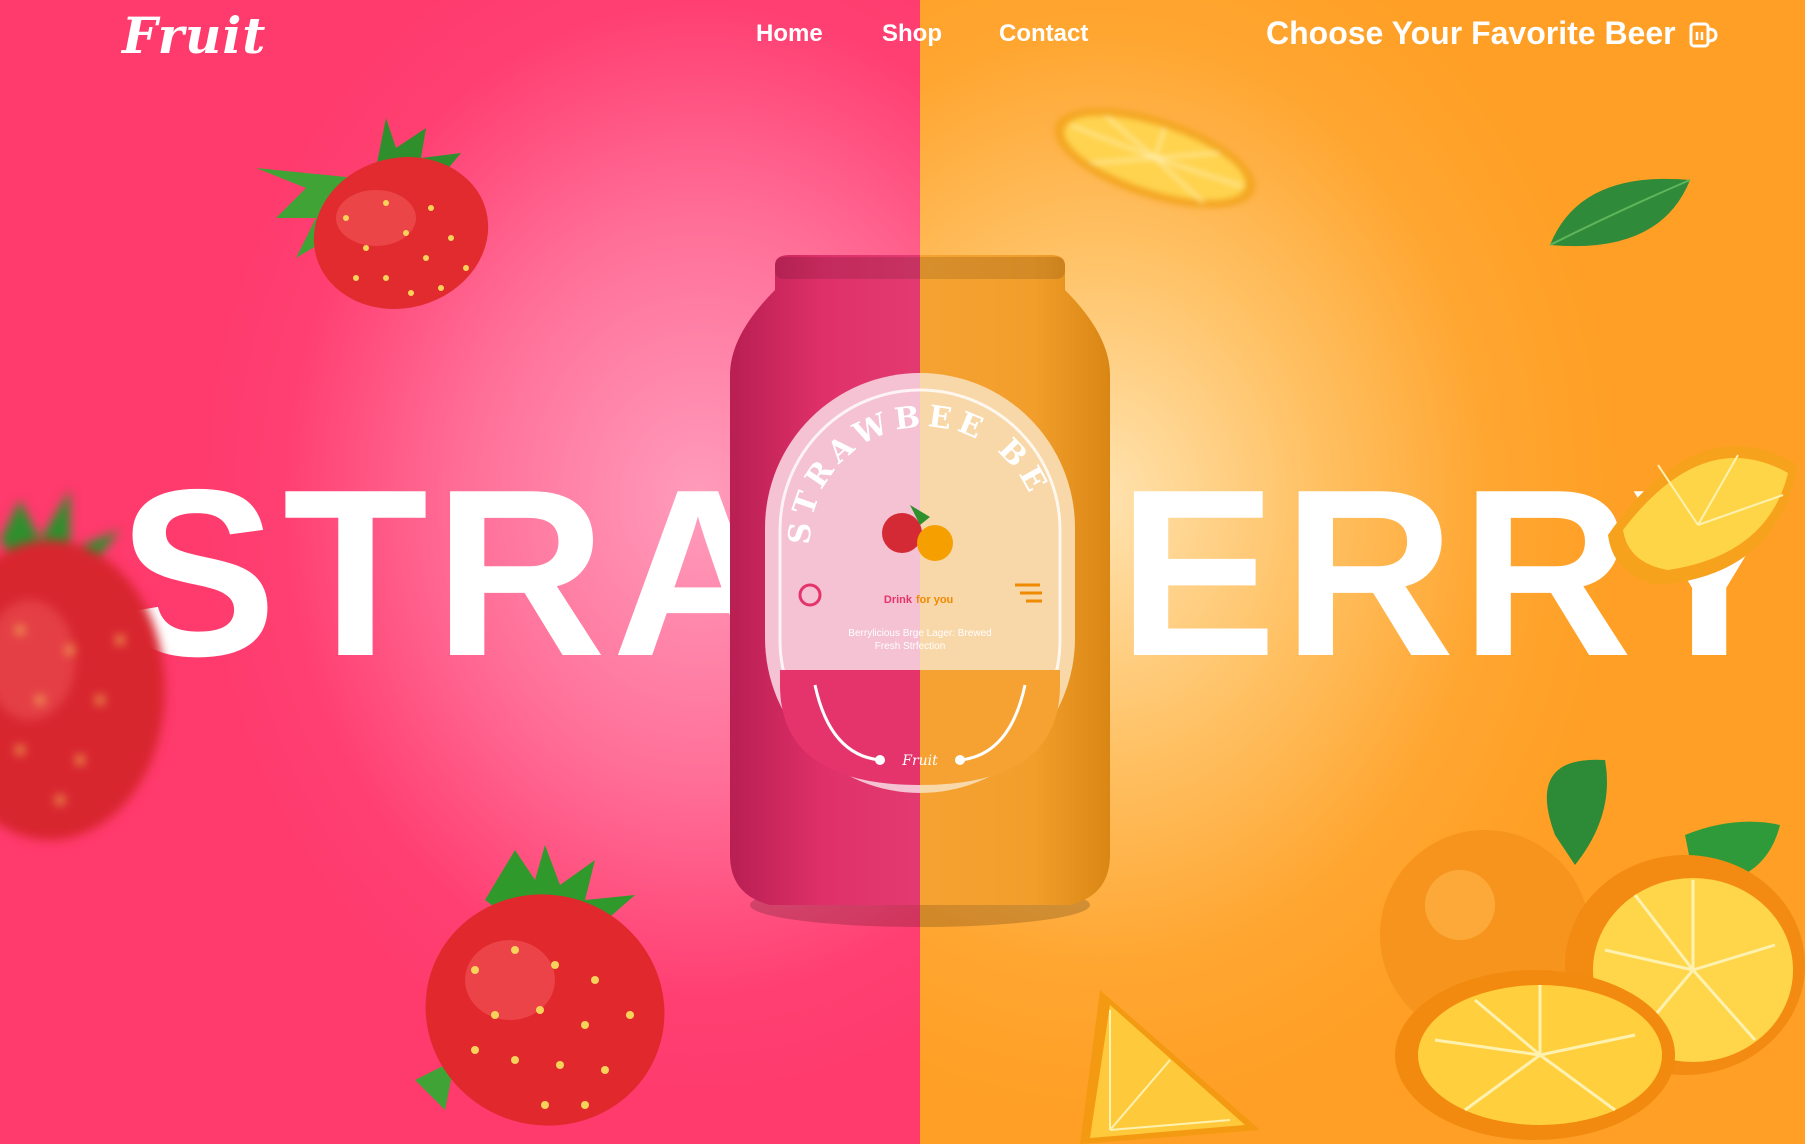 The height and width of the screenshot is (1144, 1805). I want to click on hero-word-left: STRA, so click(454, 573).